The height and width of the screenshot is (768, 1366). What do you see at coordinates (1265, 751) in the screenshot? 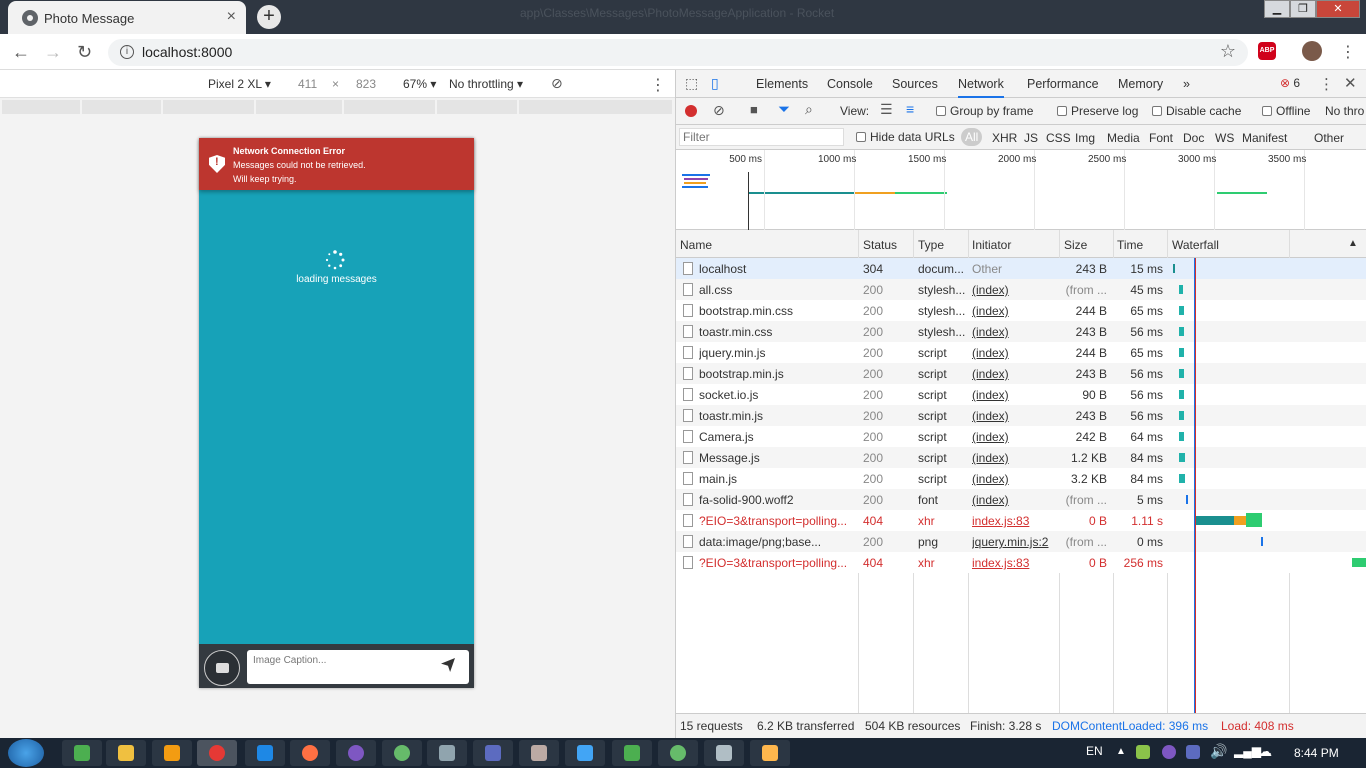
I see `cloud-icon: ☁` at bounding box center [1265, 751].